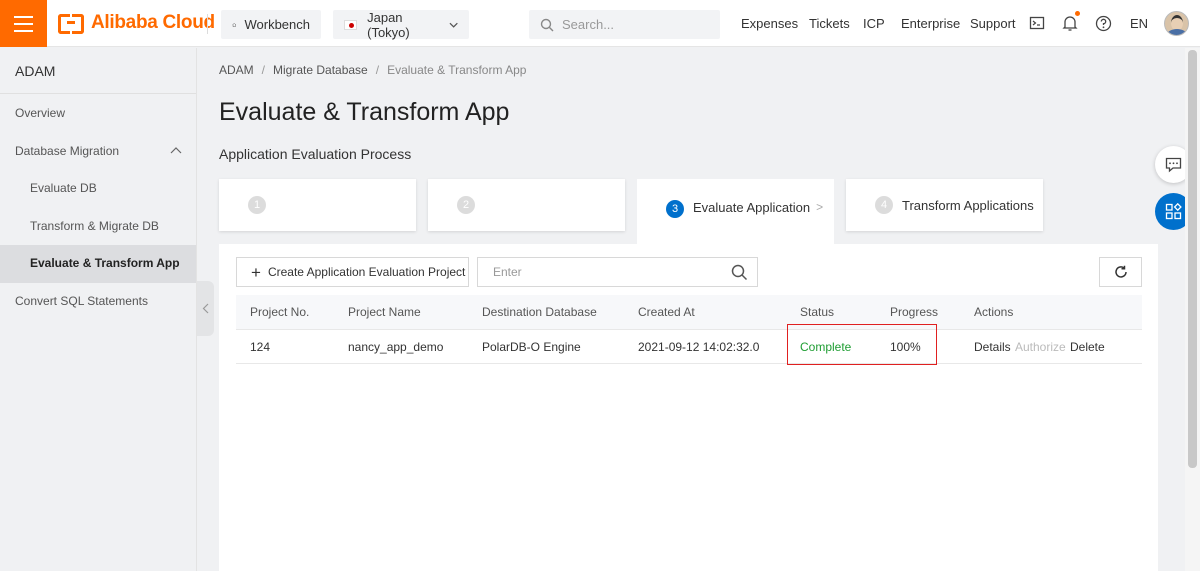 This screenshot has width=1200, height=571. Describe the element at coordinates (315, 154) in the screenshot. I see `section-title: Application Evaluation Process` at that location.